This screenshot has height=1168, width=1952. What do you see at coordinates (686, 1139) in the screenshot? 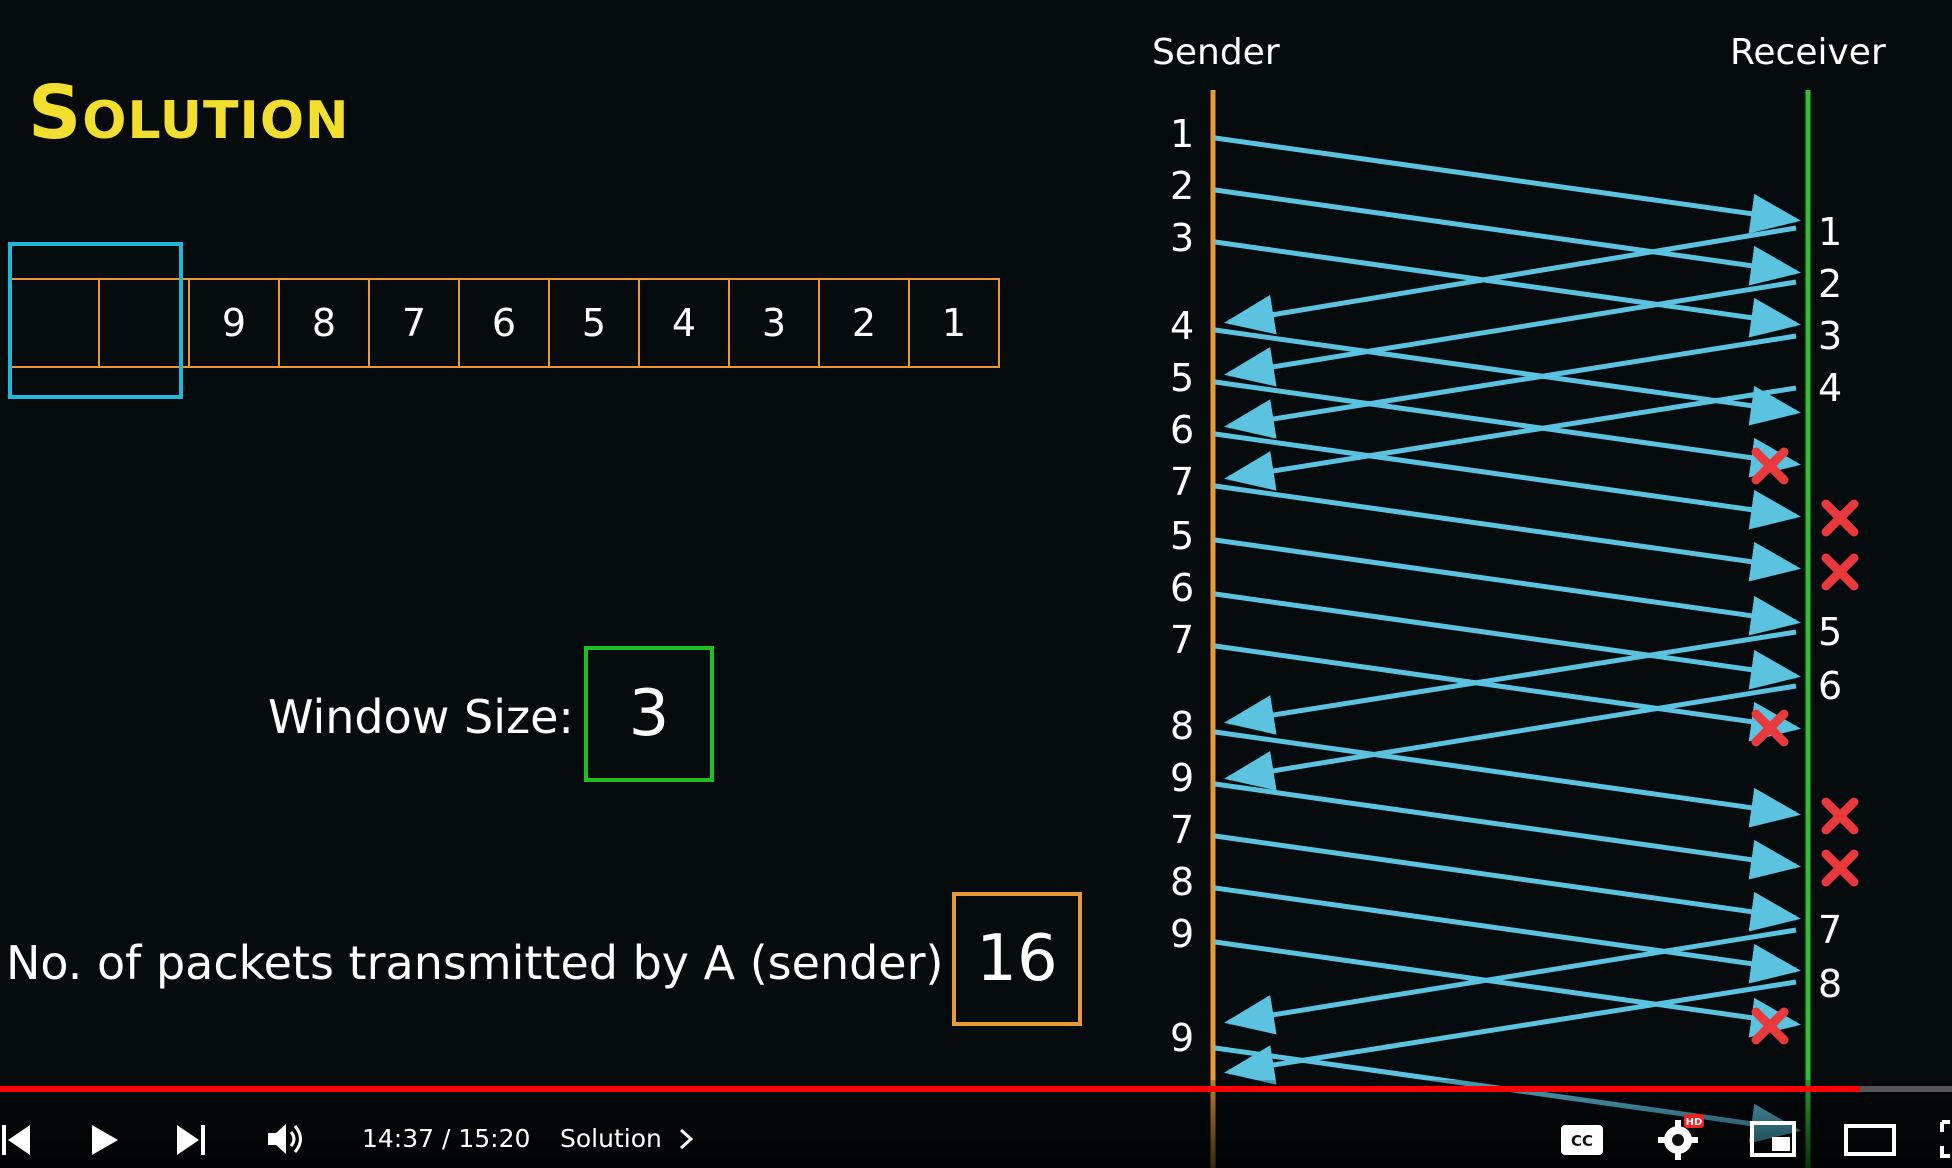
I see `chevron-right-icon` at bounding box center [686, 1139].